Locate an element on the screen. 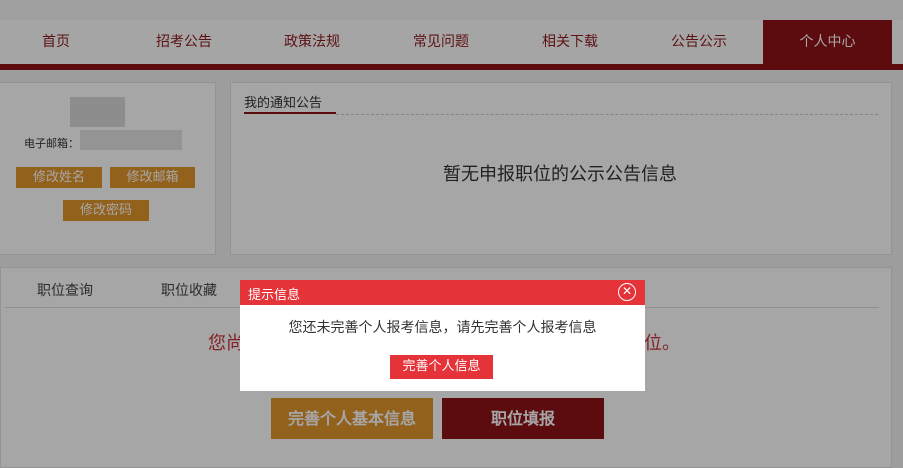 The image size is (903, 468). dialog-title: 提示信息 is located at coordinates (274, 295).